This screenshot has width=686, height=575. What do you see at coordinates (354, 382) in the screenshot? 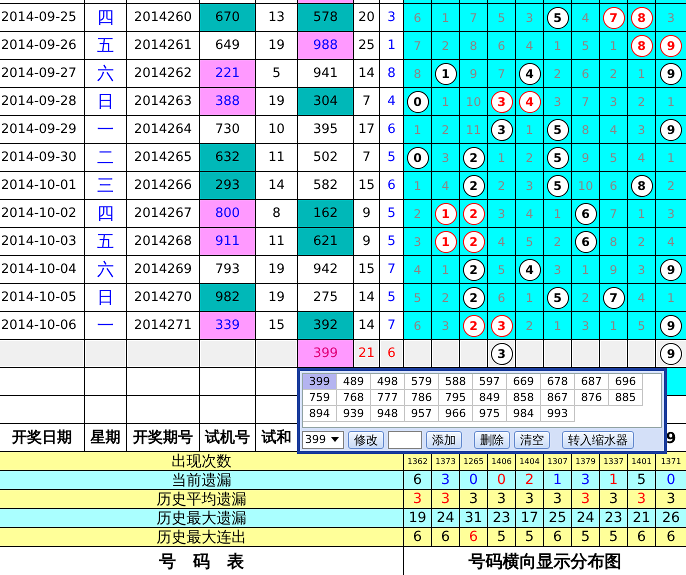
I see `number-item: 489` at bounding box center [354, 382].